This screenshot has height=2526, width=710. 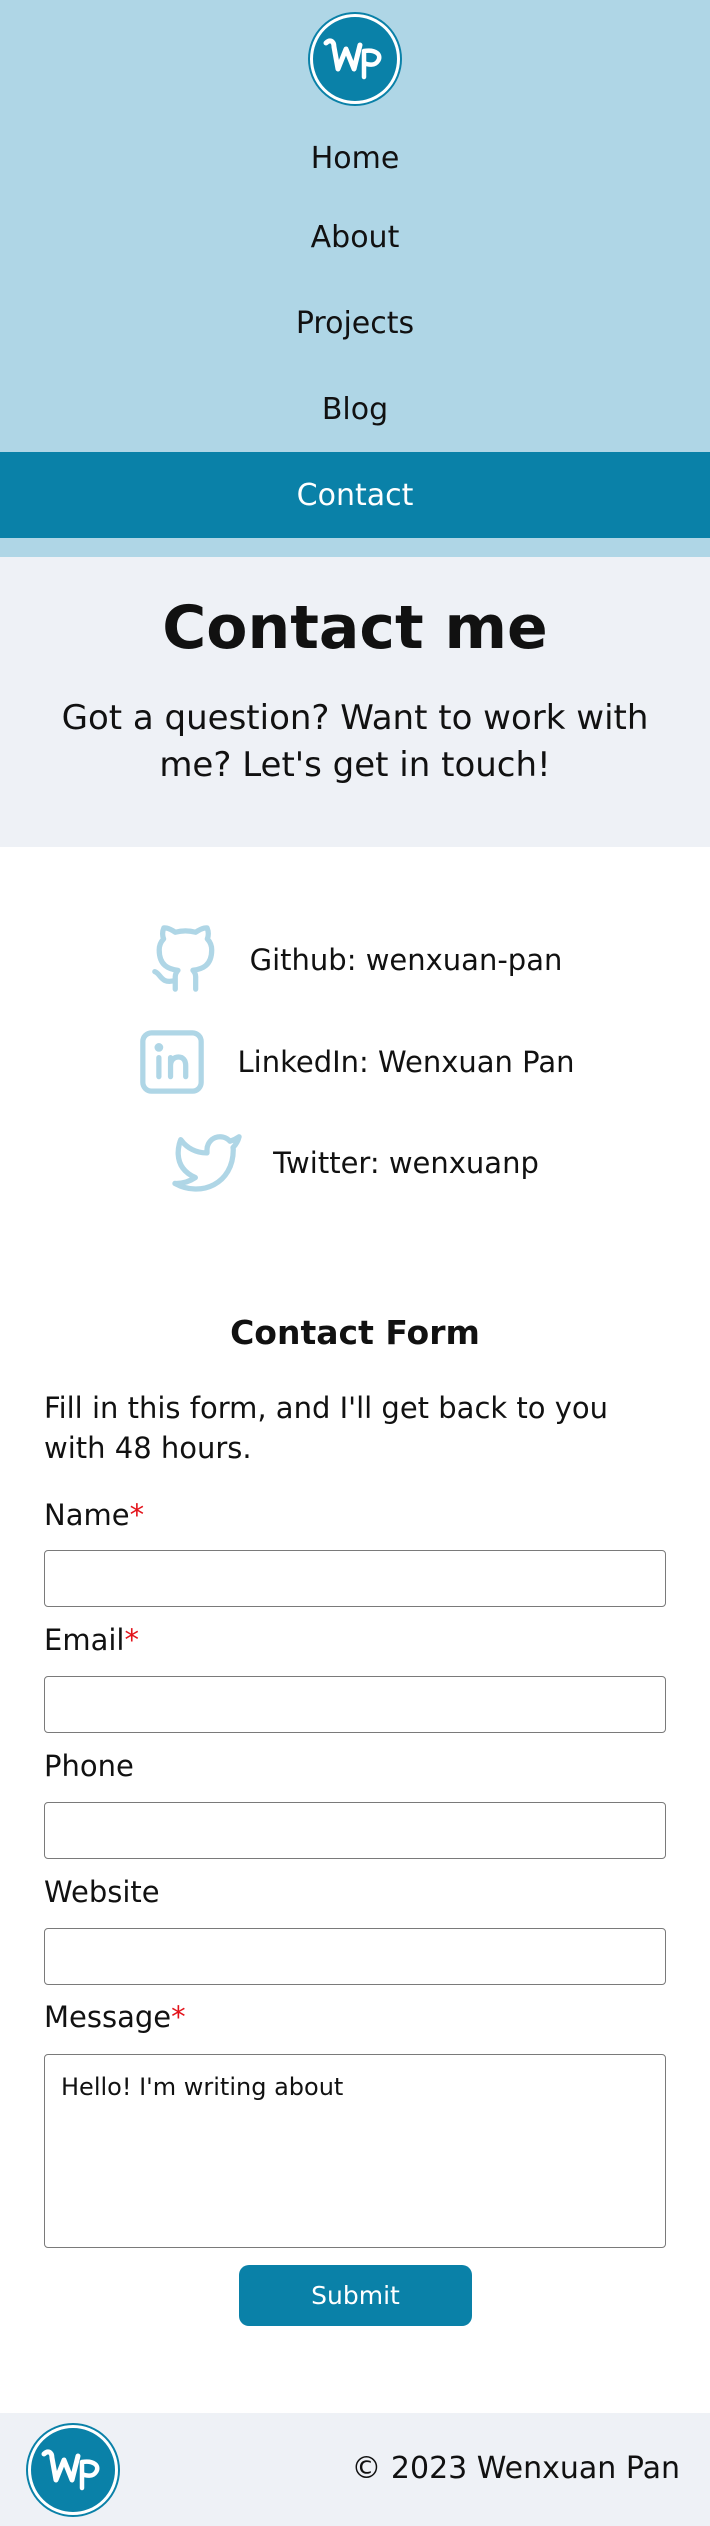 I want to click on nav-item-blog: Blog, so click(x=355, y=409).